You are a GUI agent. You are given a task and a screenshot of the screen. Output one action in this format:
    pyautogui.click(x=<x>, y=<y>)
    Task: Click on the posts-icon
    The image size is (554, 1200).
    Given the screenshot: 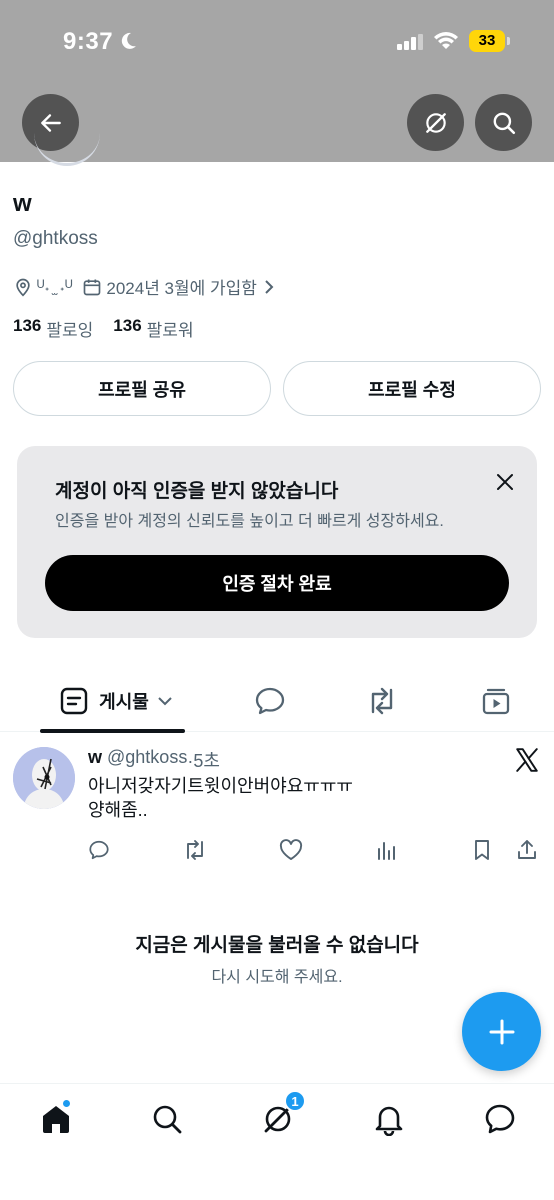 What is the action you would take?
    pyautogui.click(x=74, y=701)
    